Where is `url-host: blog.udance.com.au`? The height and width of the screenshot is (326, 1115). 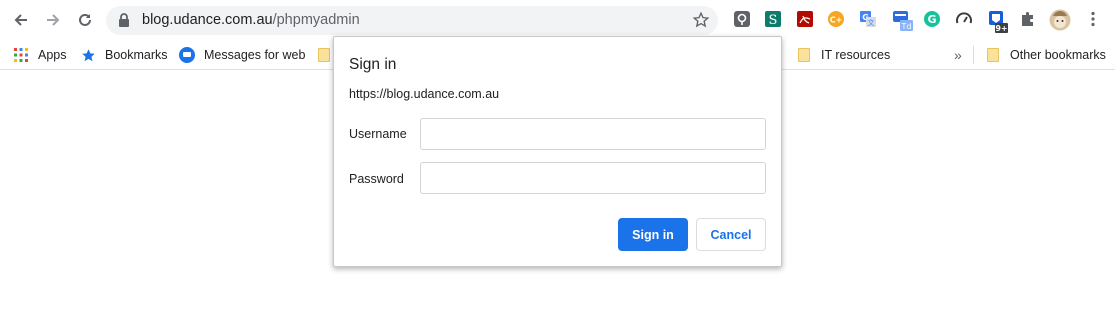 url-host: blog.udance.com.au is located at coordinates (207, 20).